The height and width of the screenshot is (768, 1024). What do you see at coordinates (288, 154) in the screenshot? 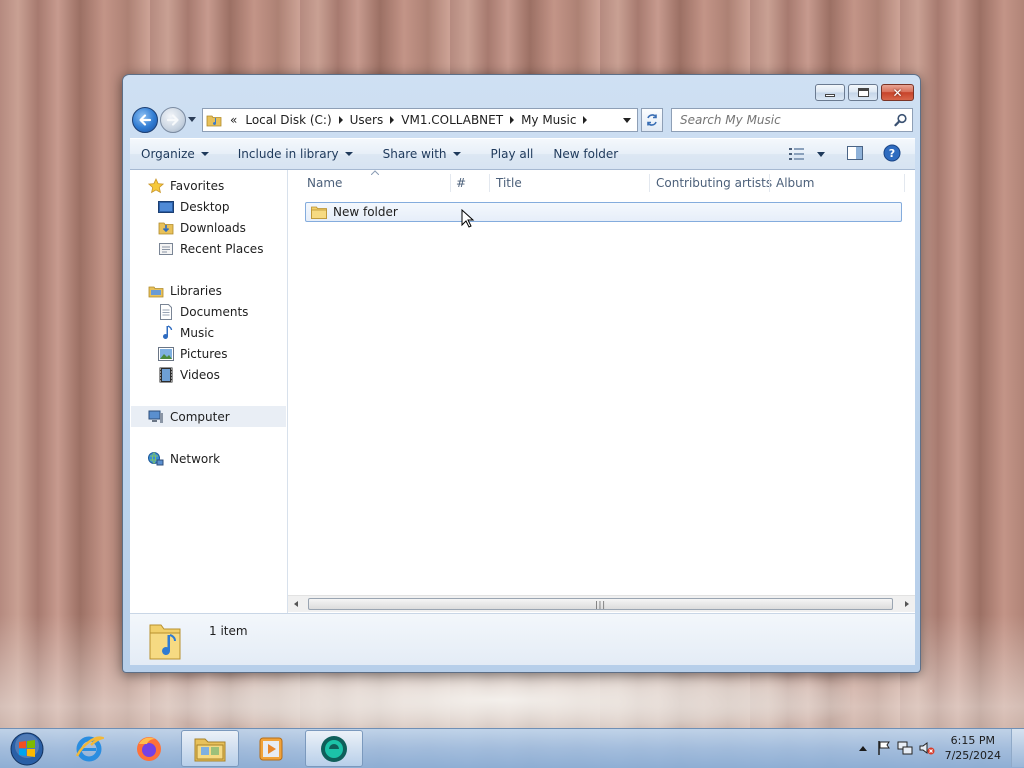
I see `include-in-library-label: Include in library` at bounding box center [288, 154].